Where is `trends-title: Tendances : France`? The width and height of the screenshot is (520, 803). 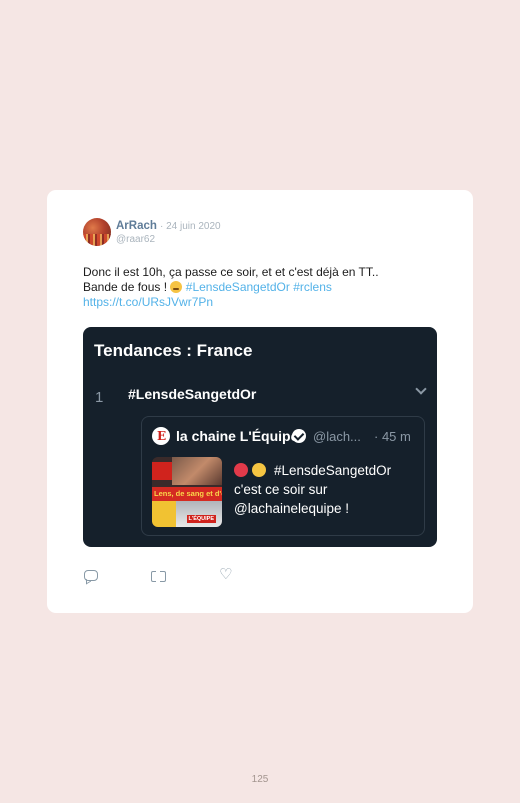
trends-title: Tendances : France is located at coordinates (173, 350).